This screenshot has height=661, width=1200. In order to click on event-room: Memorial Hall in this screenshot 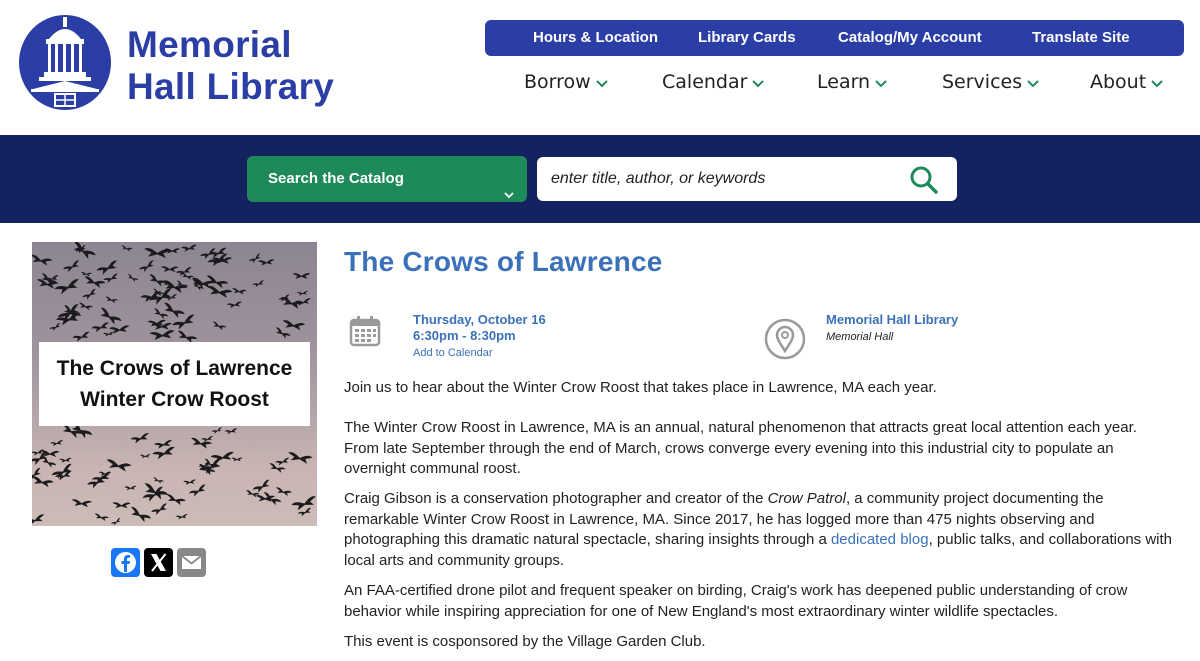, I will do `click(860, 337)`.